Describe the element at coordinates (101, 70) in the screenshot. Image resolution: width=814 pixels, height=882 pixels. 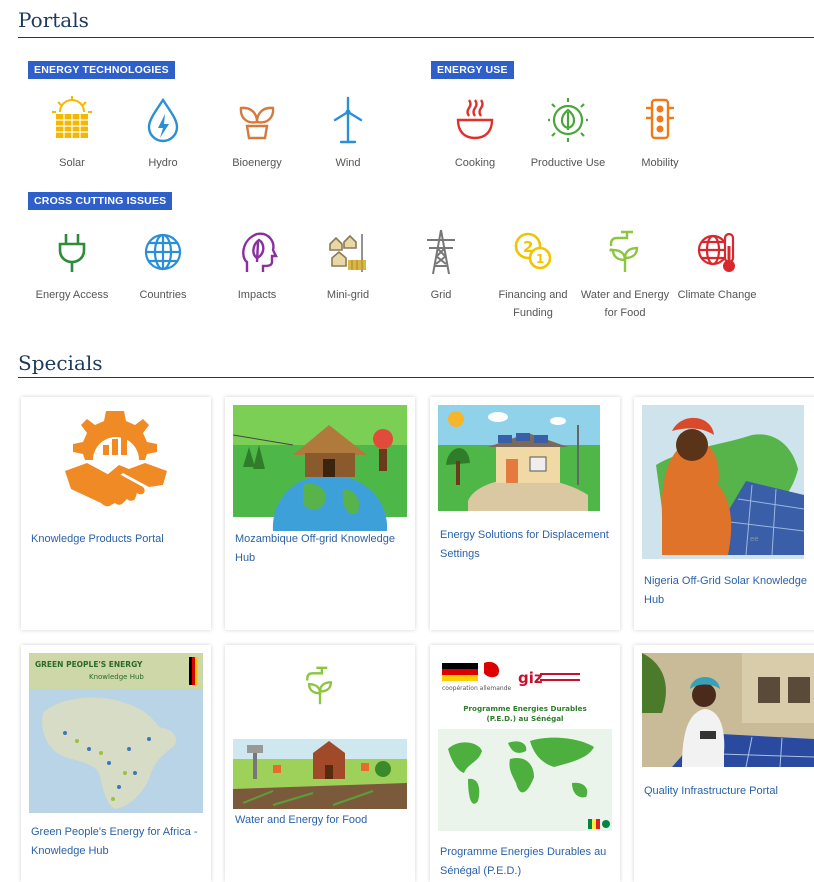
I see `energy-technologies-tag: ENERGY TECHNOLOGIES` at that location.